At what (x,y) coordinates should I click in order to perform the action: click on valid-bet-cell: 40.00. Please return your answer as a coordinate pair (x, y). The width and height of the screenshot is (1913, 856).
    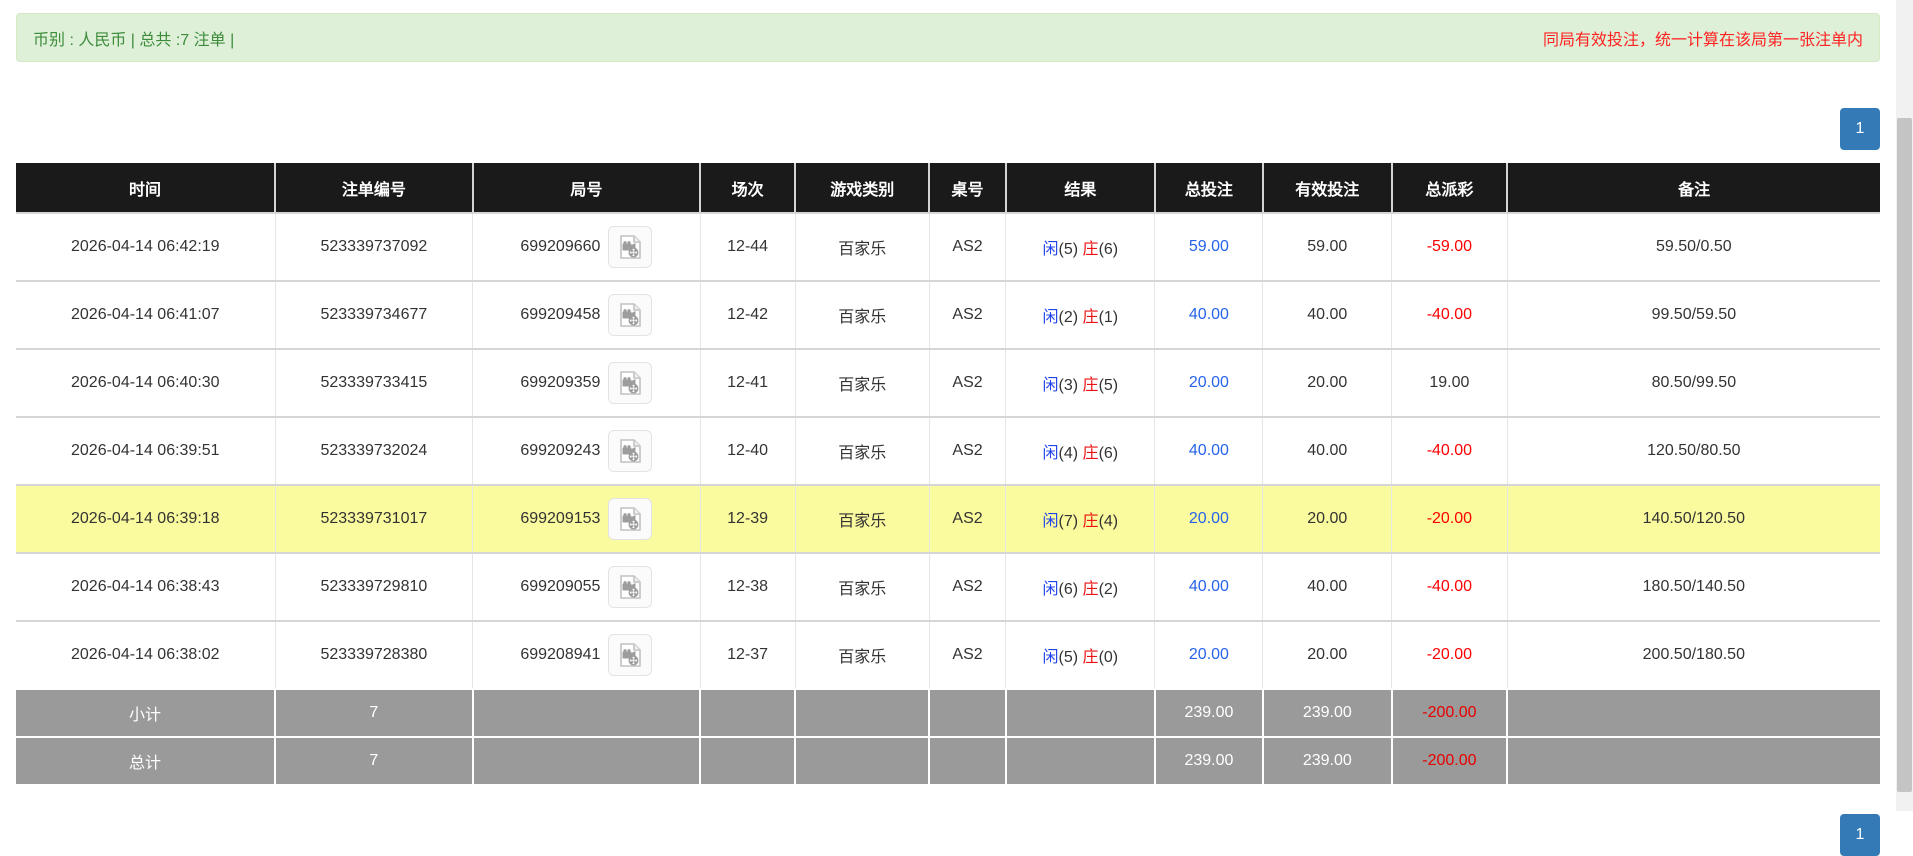
    Looking at the image, I should click on (1327, 586).